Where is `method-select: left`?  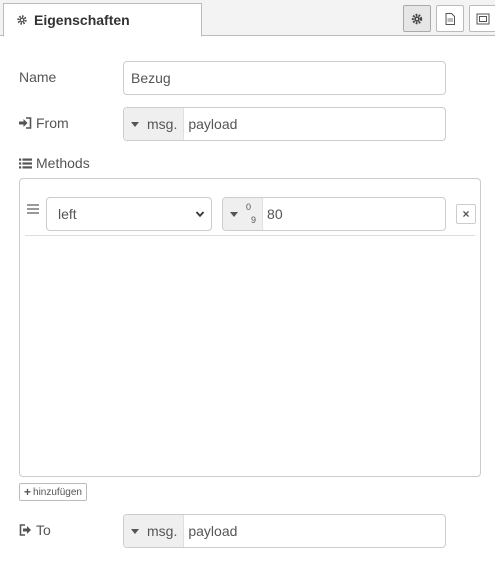 method-select: left is located at coordinates (129, 214).